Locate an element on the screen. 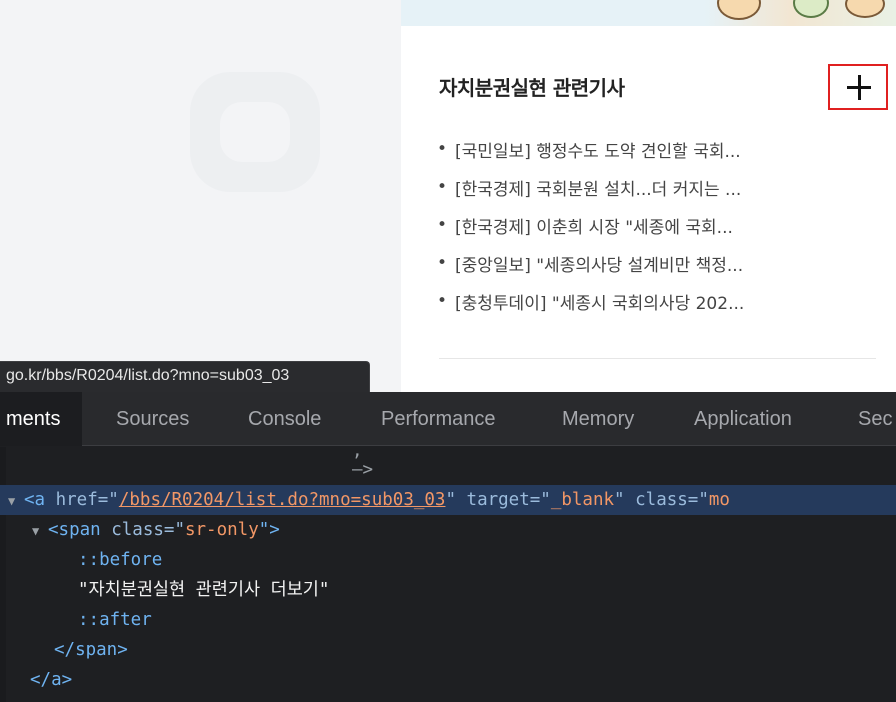  plus-icon-vertical is located at coordinates (859, 87).